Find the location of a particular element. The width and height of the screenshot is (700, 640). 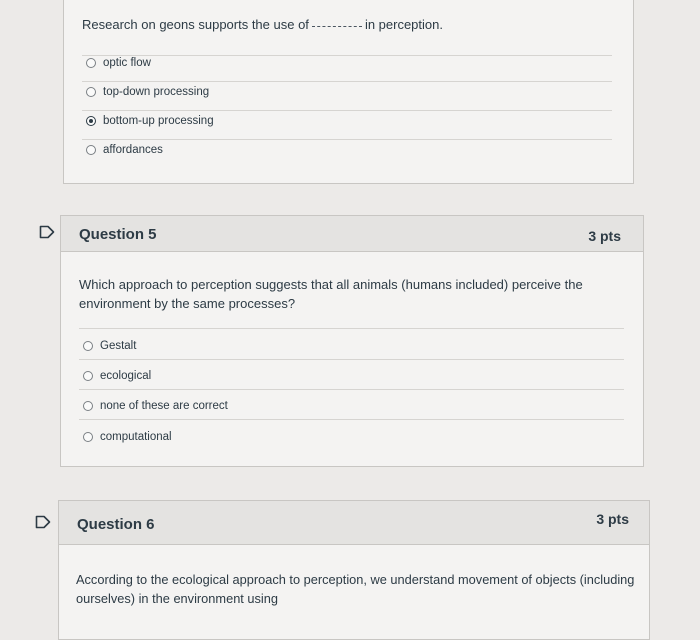

question-title: Question 5 is located at coordinates (118, 234).